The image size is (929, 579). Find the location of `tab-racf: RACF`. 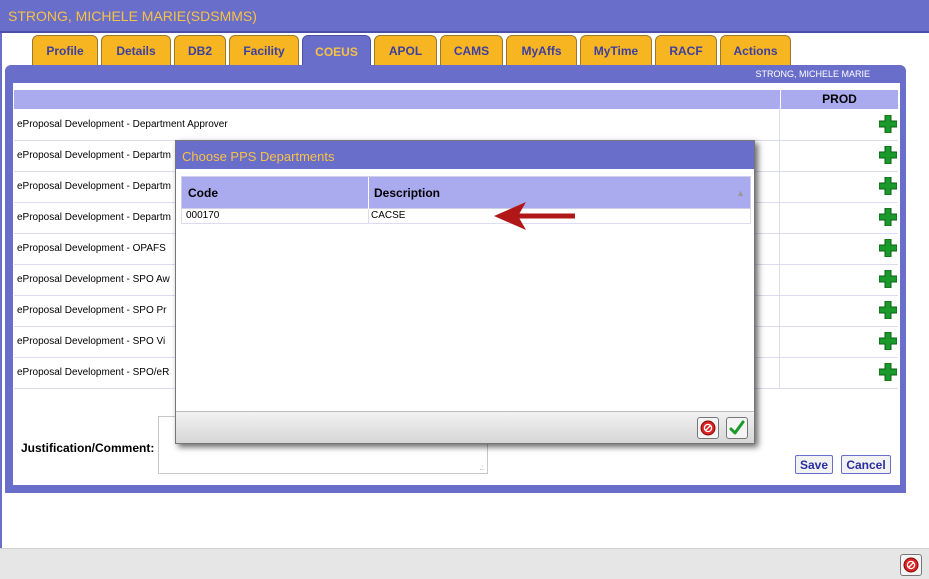

tab-racf: RACF is located at coordinates (686, 50).